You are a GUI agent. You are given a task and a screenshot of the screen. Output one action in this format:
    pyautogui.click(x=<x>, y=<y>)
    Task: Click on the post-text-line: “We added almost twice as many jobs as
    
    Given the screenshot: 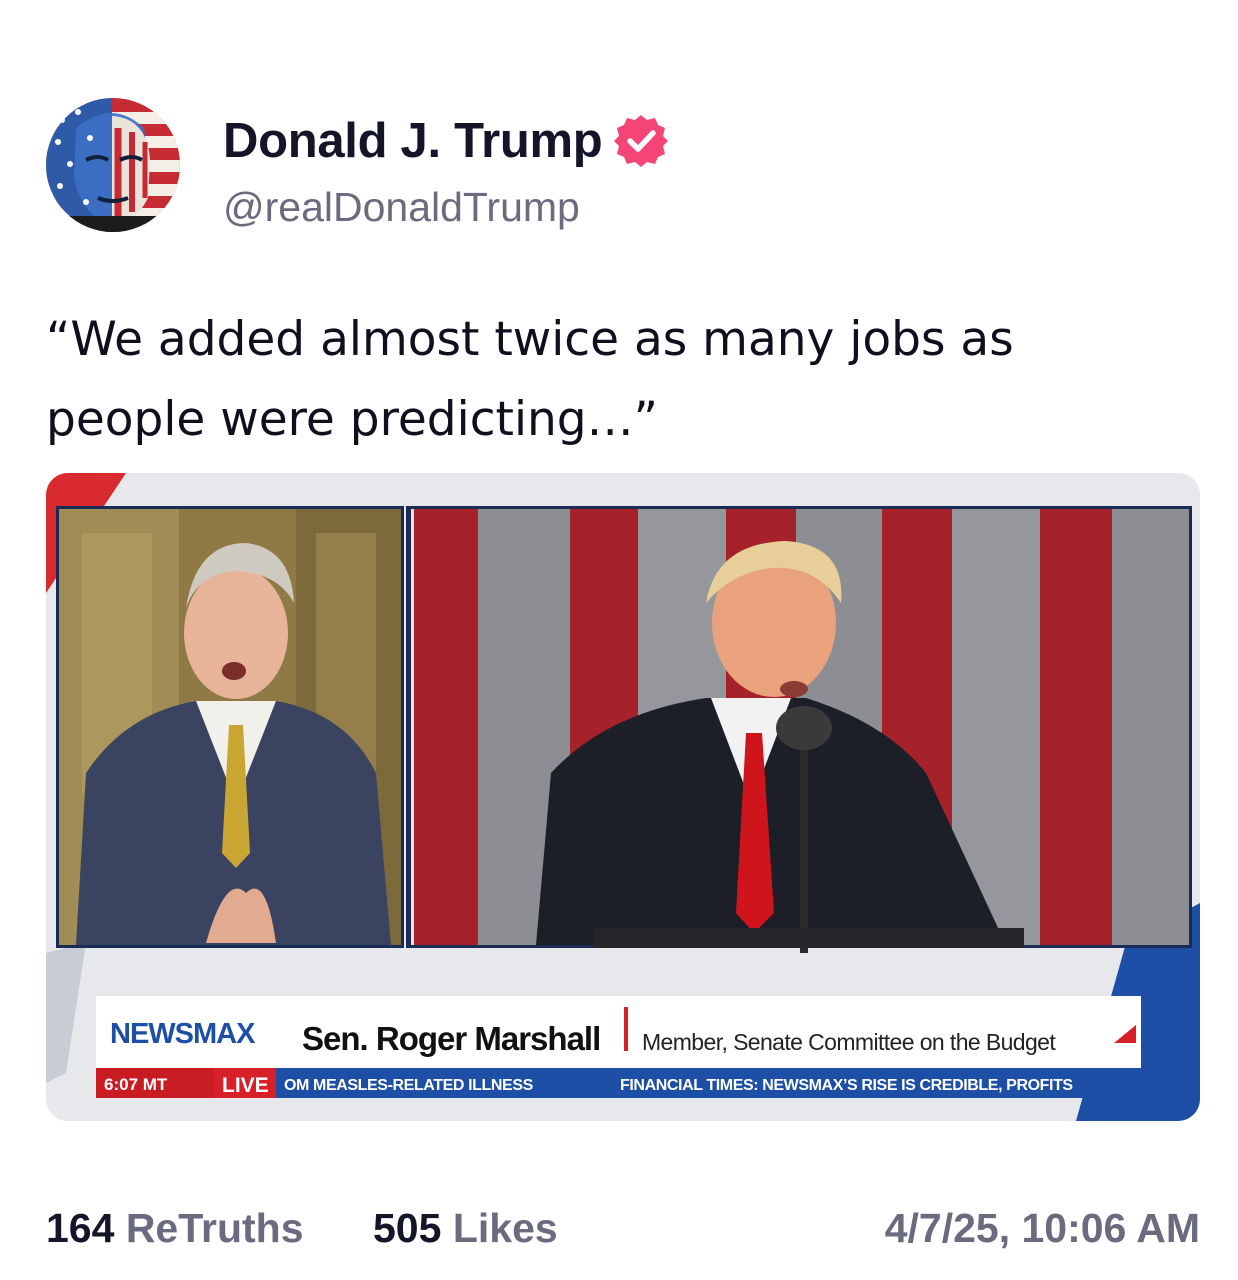 What is the action you would take?
    pyautogui.click(x=530, y=339)
    